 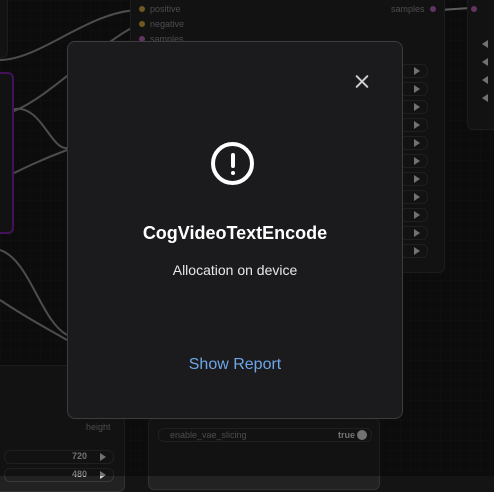 What do you see at coordinates (235, 233) in the screenshot?
I see `dialog-title: CogVideoTextEncode` at bounding box center [235, 233].